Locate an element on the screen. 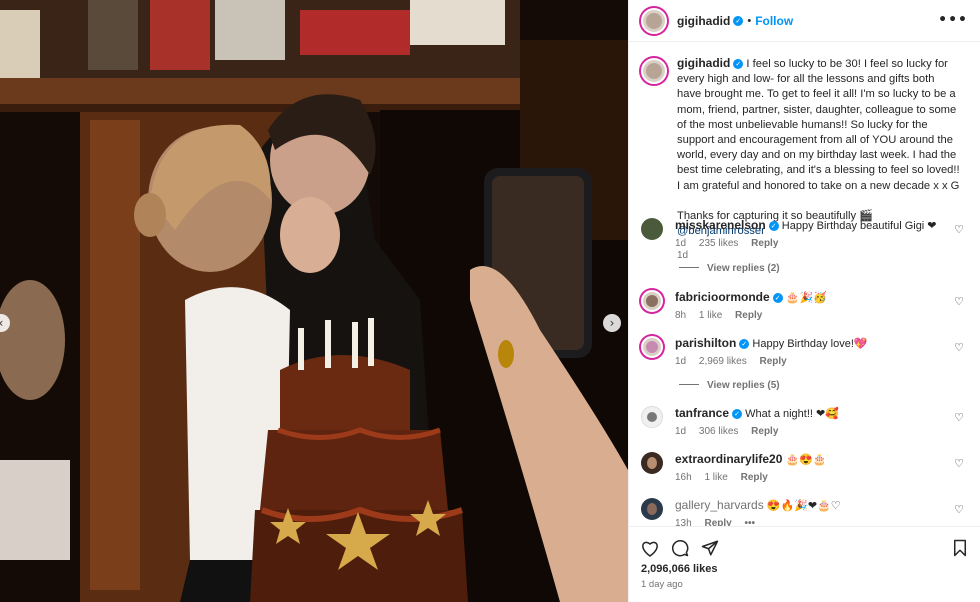  share-icon is located at coordinates (710, 548).